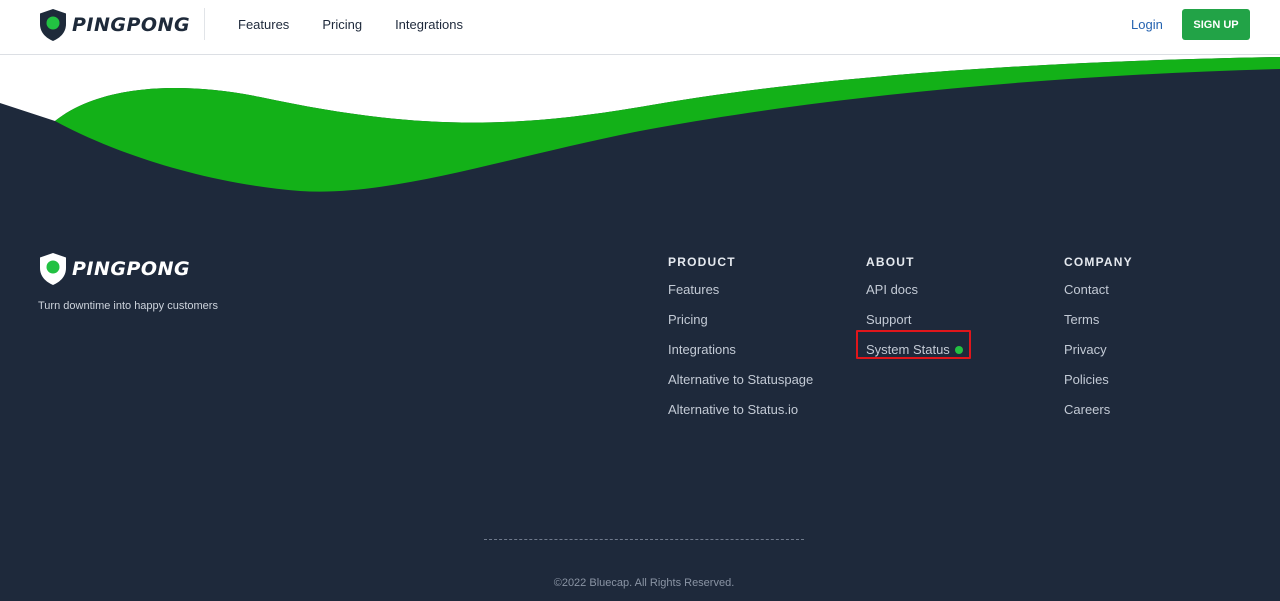 Image resolution: width=1280 pixels, height=601 pixels. Describe the element at coordinates (131, 269) in the screenshot. I see `footer-brand-name: PINGPONG` at that location.